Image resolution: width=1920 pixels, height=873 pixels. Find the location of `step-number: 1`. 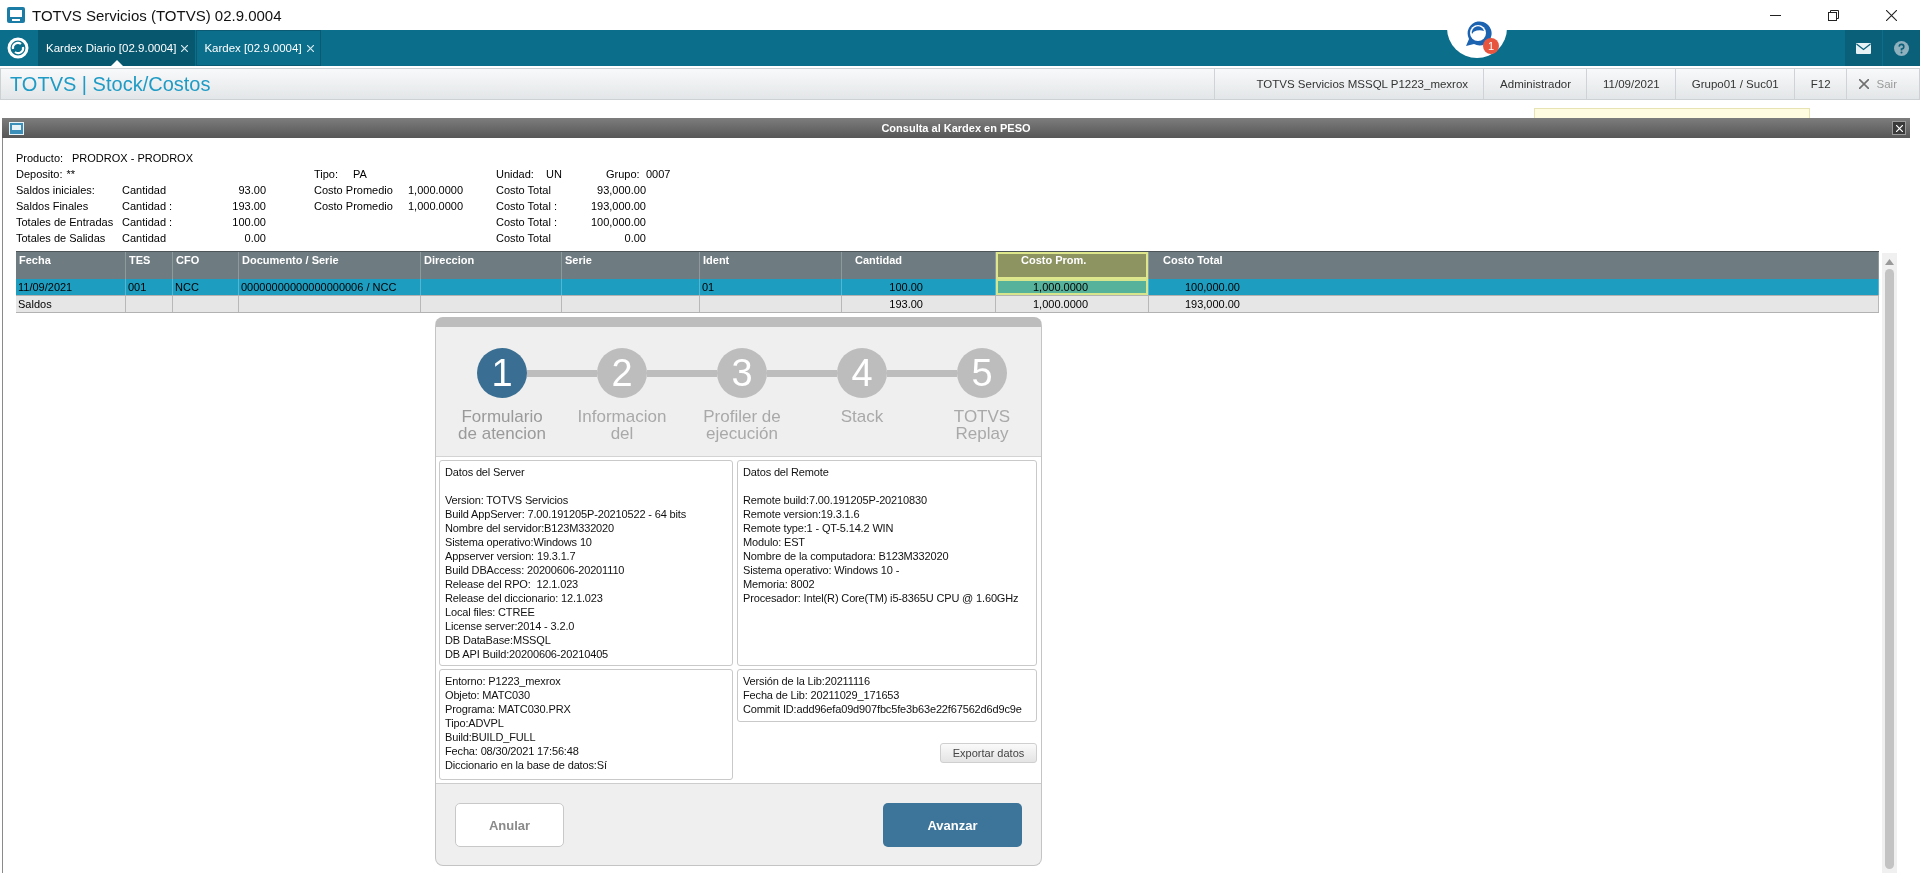

step-number: 1 is located at coordinates (502, 373).